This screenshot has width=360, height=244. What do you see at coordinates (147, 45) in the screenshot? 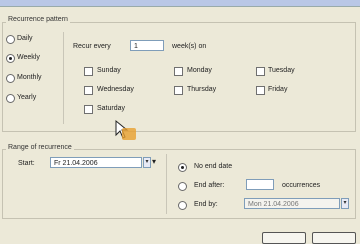
I see `recur-every-input: 1` at bounding box center [147, 45].